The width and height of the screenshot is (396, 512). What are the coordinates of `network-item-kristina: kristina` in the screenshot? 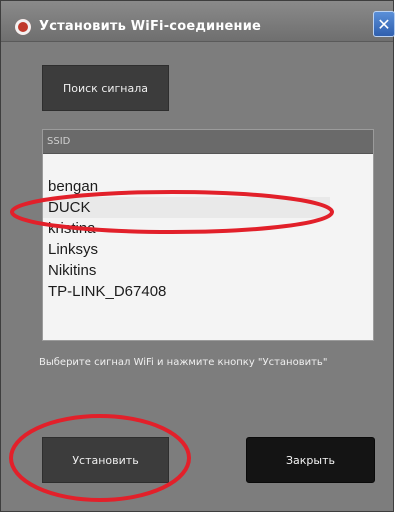 It's located at (208, 228).